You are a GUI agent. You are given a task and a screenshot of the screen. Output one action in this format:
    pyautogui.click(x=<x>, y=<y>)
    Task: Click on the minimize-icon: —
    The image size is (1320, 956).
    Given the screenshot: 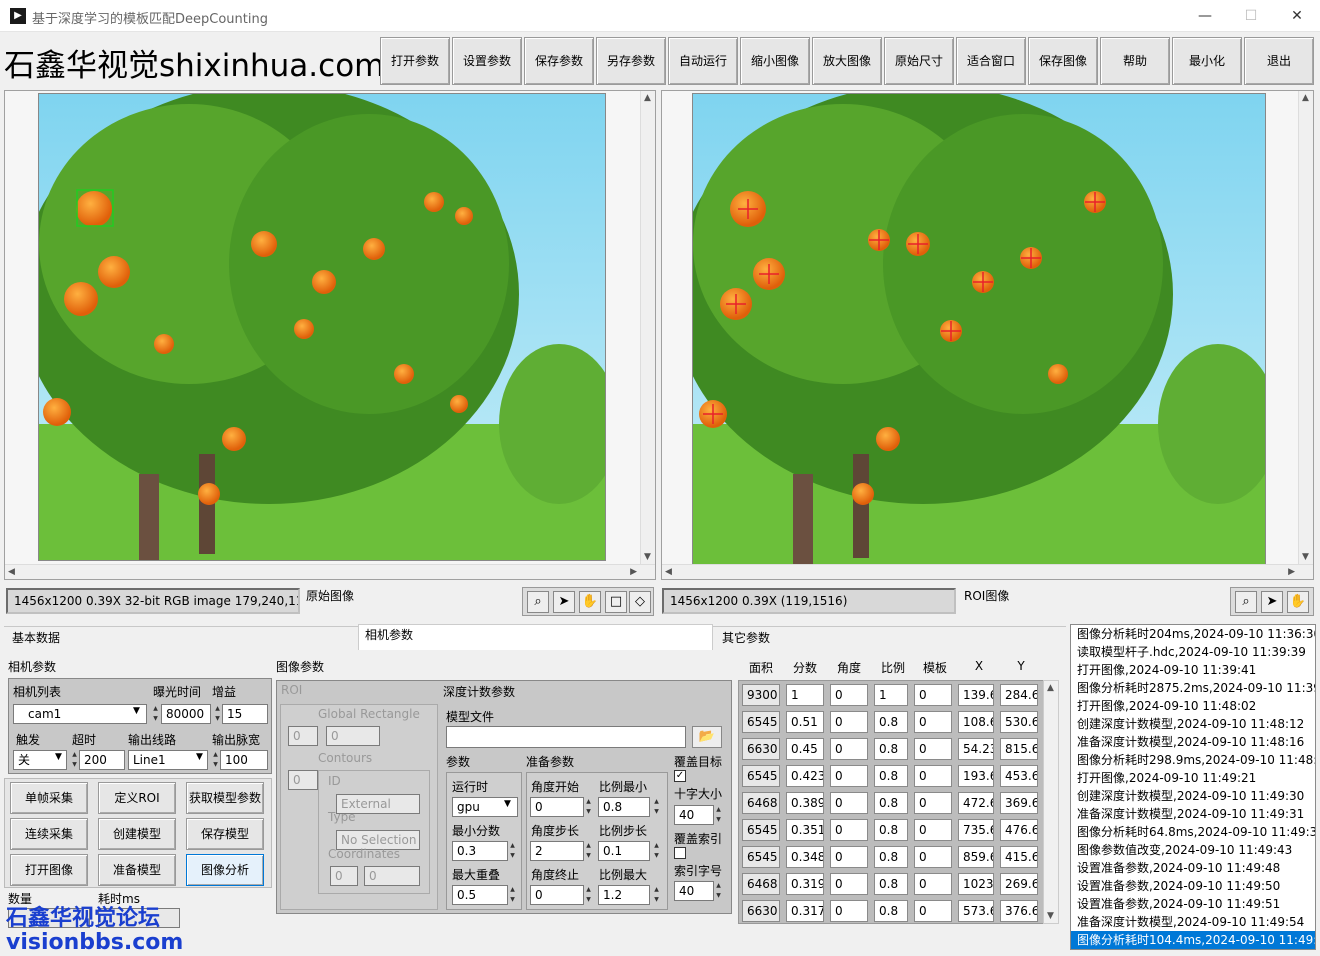 What is the action you would take?
    pyautogui.click(x=1205, y=16)
    